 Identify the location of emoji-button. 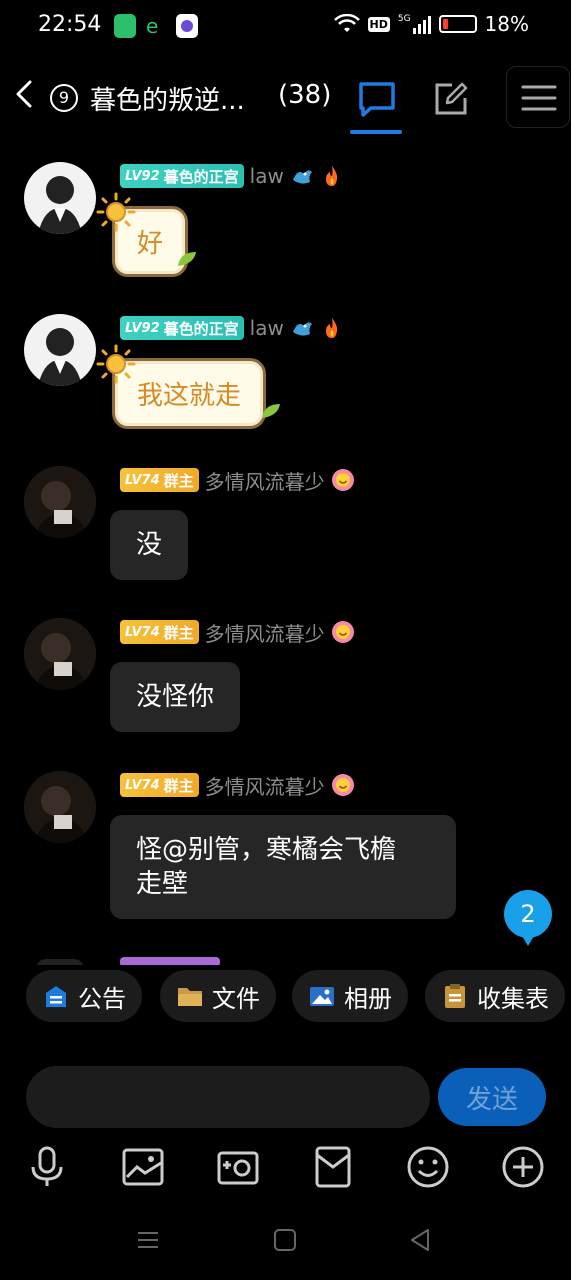
(428, 1167).